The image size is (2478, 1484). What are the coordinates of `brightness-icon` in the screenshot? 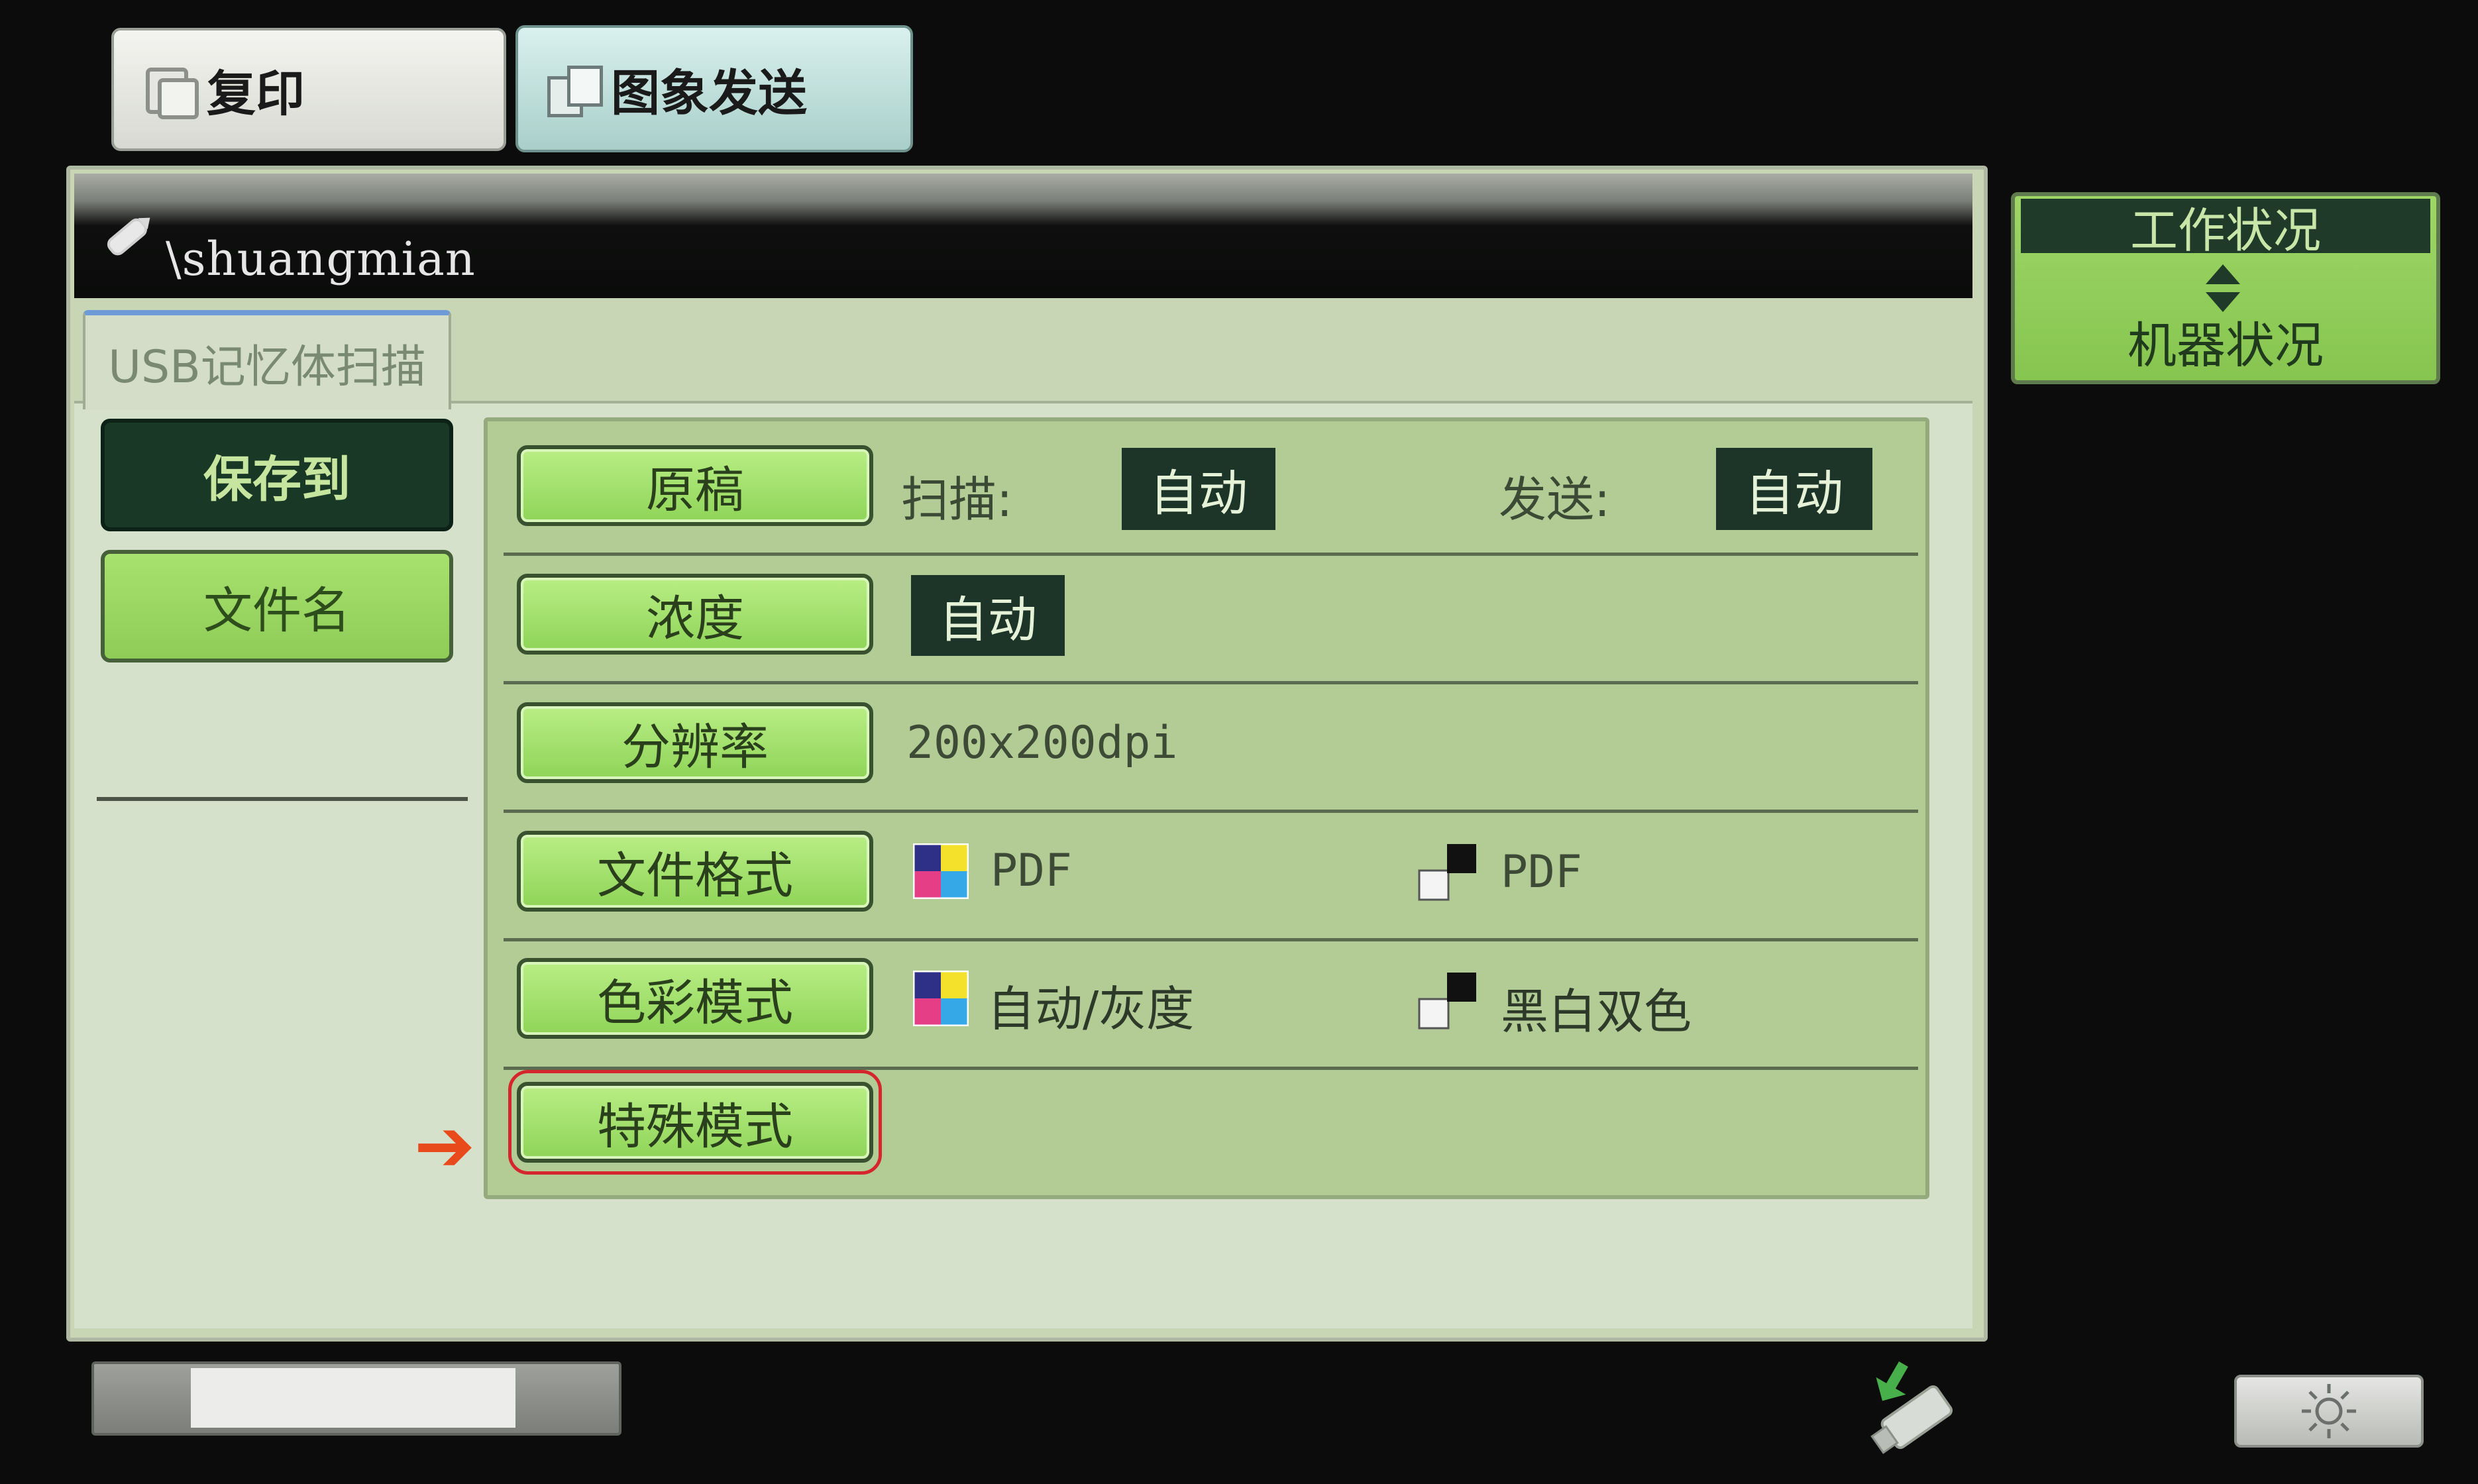 It's located at (2329, 1411).